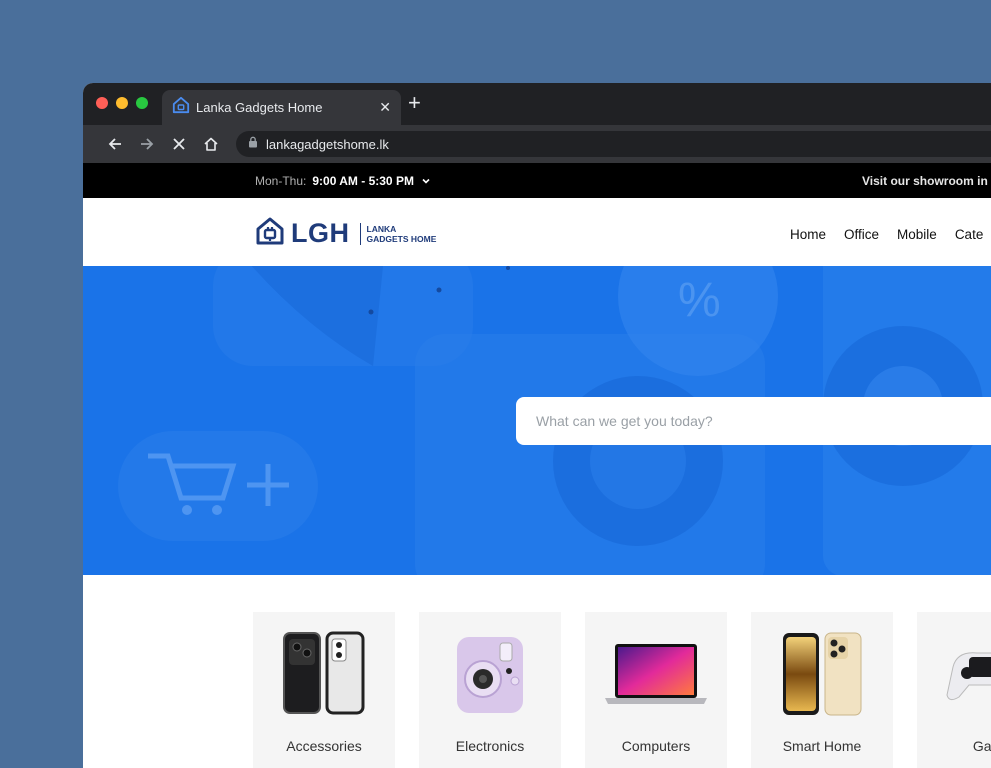 Image resolution: width=991 pixels, height=768 pixels. I want to click on smartphone-image, so click(822, 673).